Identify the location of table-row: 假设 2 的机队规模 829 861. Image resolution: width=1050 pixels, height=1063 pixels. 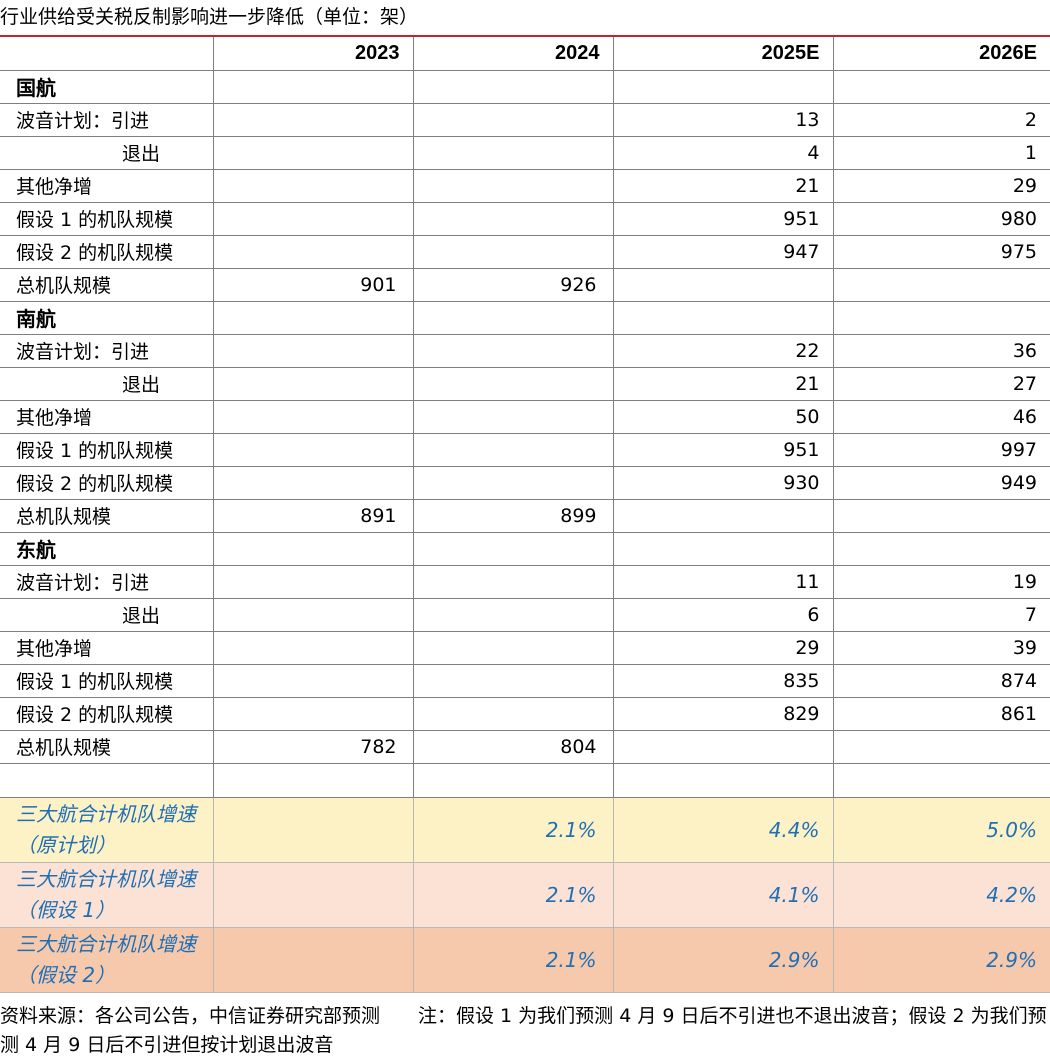
(525, 714).